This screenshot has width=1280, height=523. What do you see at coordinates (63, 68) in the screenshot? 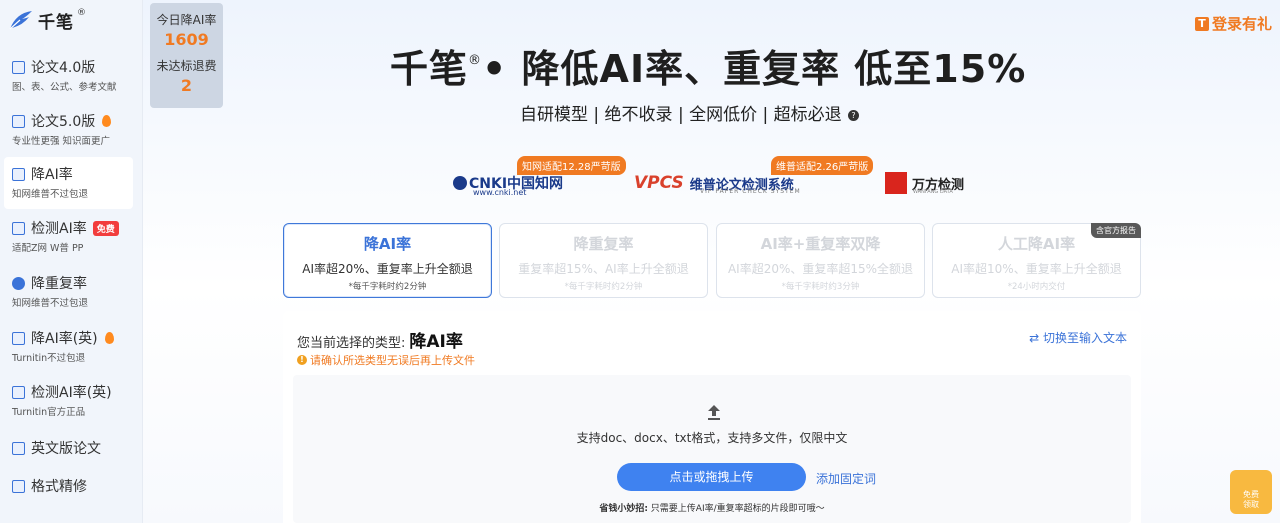
I see `sidebar-item-label: 论文4.0版` at bounding box center [63, 68].